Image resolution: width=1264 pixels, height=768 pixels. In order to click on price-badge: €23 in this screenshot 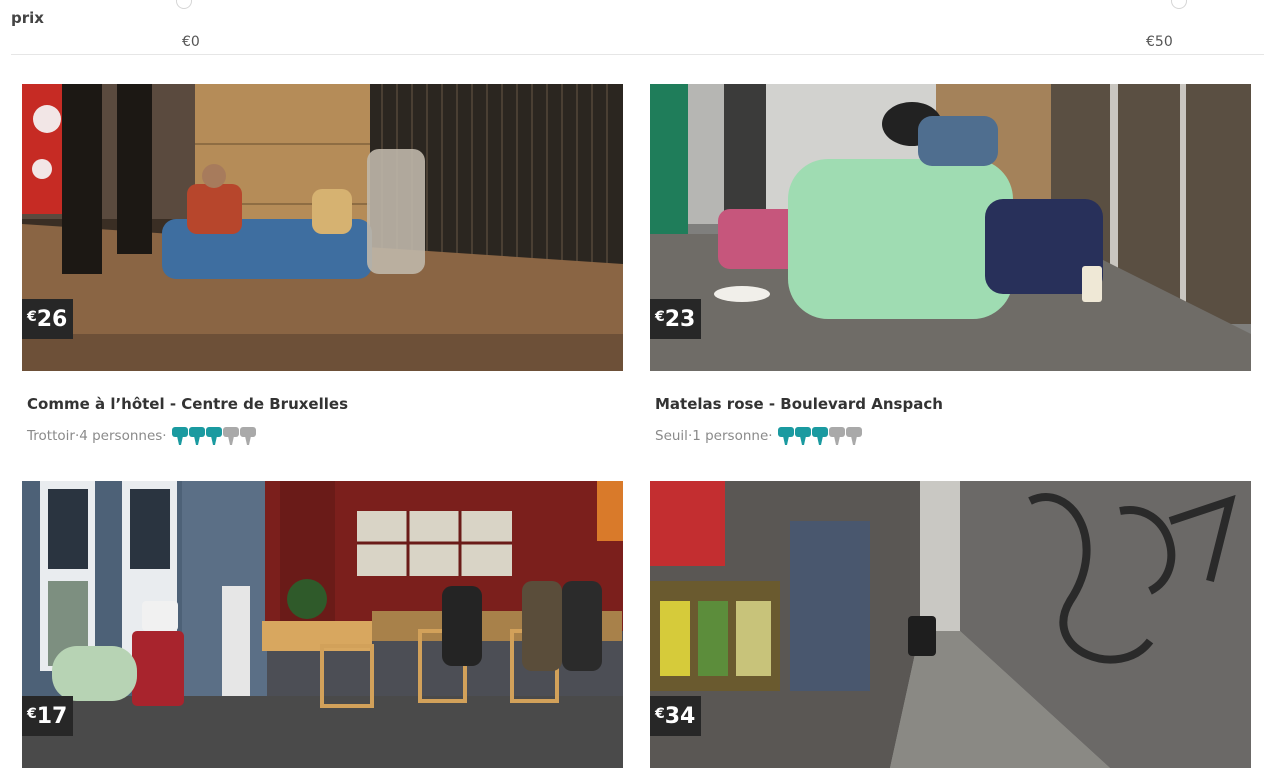, I will do `click(676, 319)`.